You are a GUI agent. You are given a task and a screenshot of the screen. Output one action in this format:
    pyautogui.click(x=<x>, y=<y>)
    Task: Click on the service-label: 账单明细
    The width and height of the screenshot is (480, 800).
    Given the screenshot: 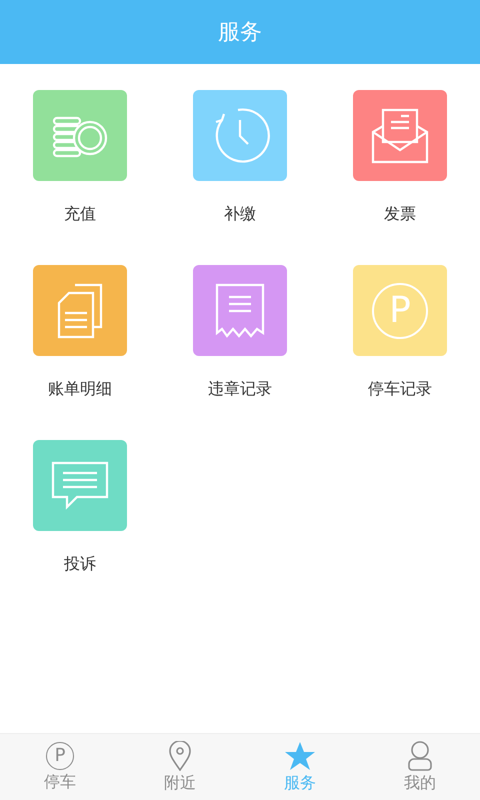 What is the action you would take?
    pyautogui.click(x=80, y=389)
    